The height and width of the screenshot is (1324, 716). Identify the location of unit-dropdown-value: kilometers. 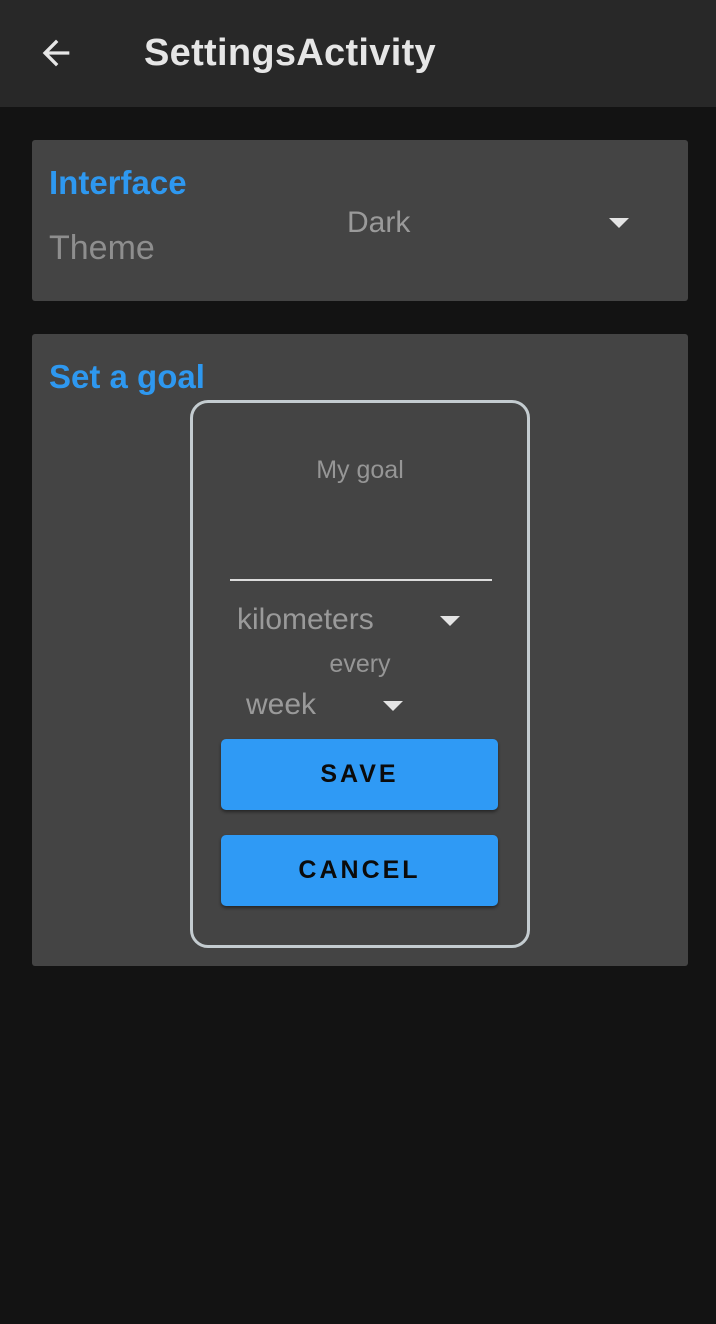
(305, 619).